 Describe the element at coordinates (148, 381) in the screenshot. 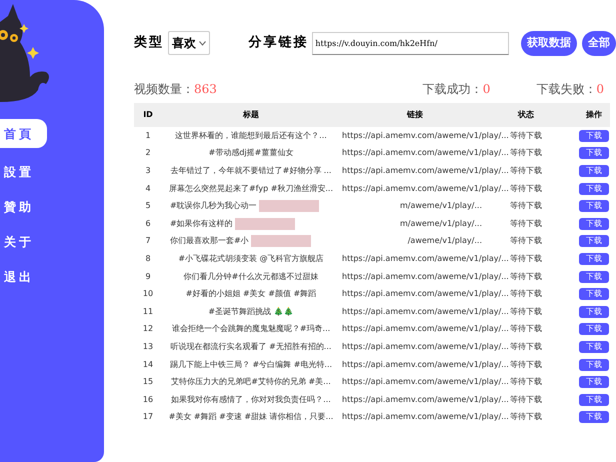

I see `id-cell: 15` at that location.